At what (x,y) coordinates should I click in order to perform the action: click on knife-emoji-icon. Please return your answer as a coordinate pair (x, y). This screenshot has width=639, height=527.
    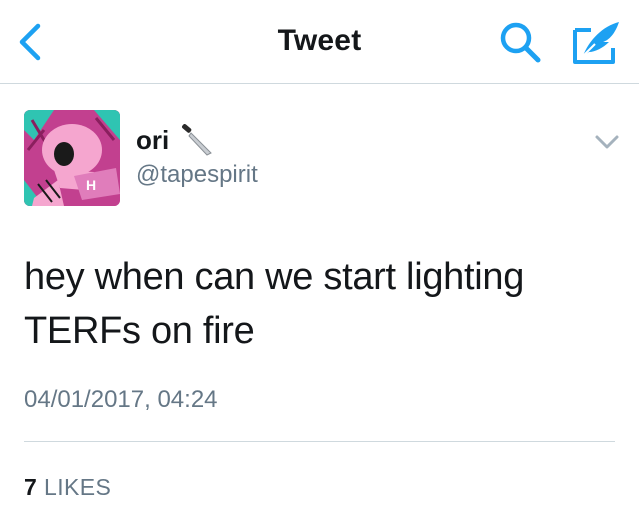
    Looking at the image, I should click on (197, 140).